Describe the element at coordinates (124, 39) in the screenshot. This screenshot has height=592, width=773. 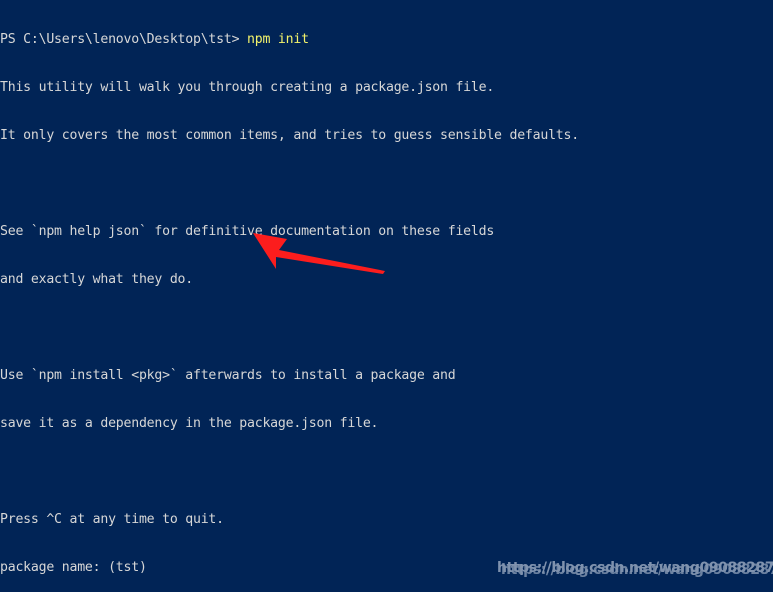
I see `prompt-prefix: PS C:\Users\lenovo\Desktop\tst>` at that location.